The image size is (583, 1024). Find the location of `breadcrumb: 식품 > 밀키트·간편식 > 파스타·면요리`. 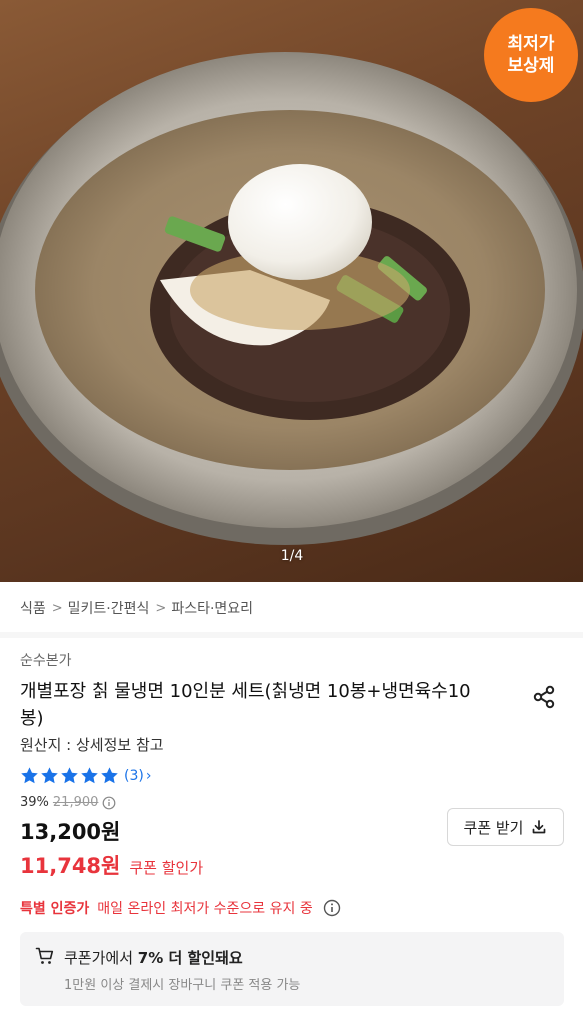

breadcrumb: 식품 > 밀키트·간편식 > 파스타·면요리 is located at coordinates (136, 608).